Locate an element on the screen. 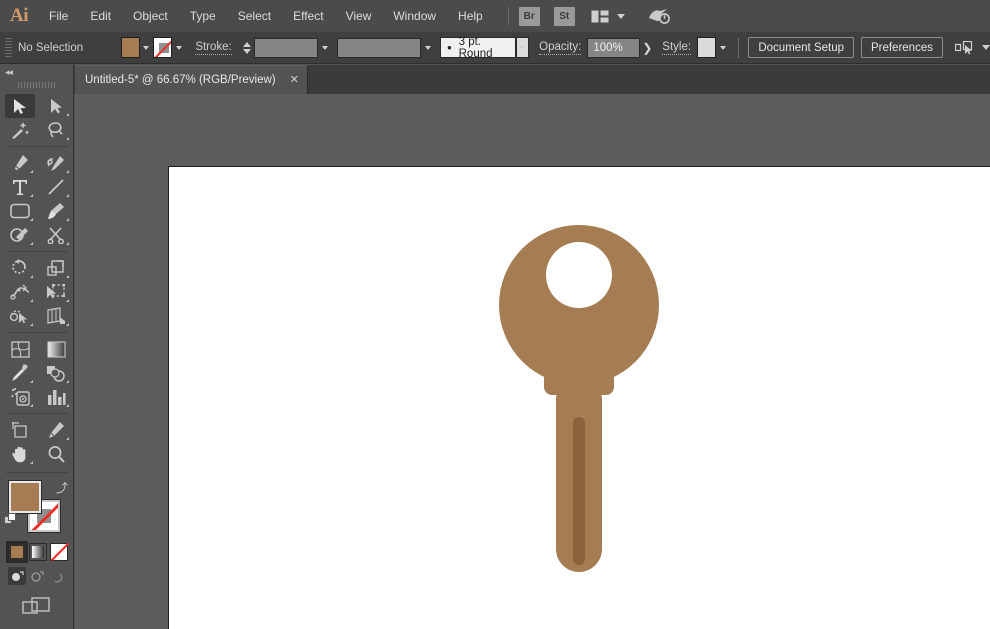 This screenshot has height=629, width=990. gradient-tool is located at coordinates (56, 349).